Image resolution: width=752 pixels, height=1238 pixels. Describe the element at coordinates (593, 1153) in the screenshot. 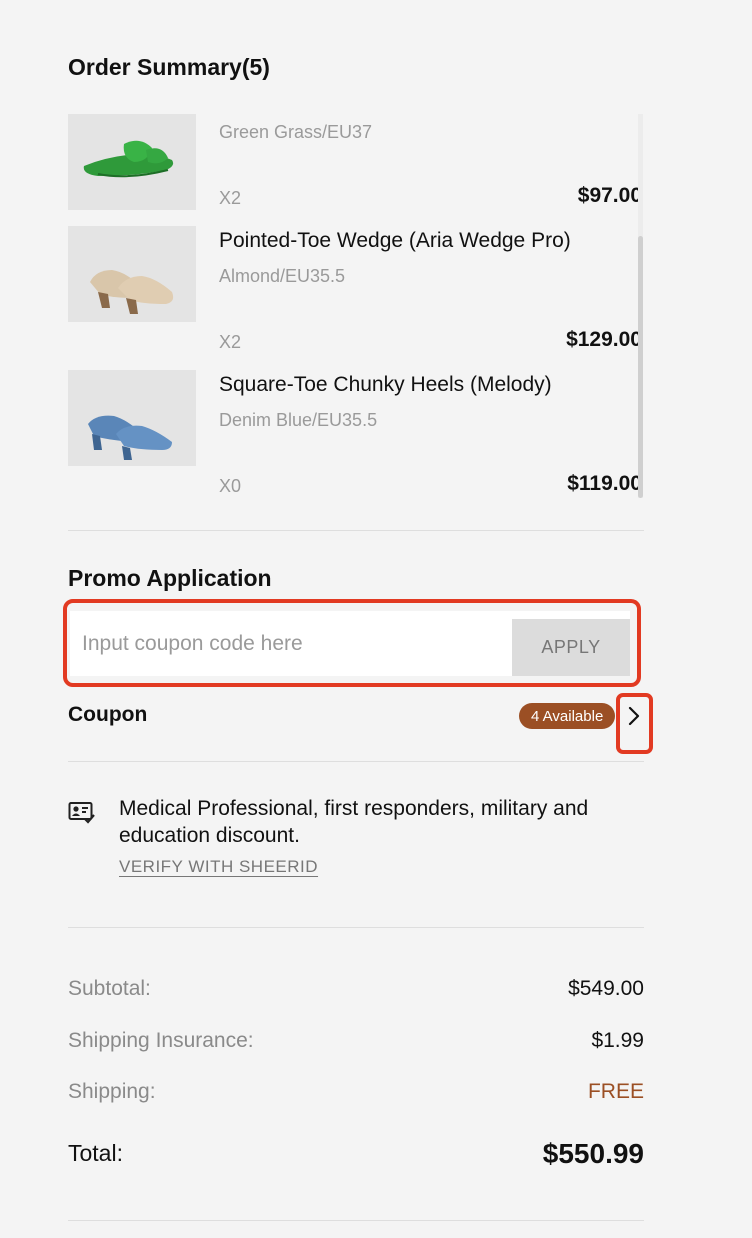

I see `total-value: $550.99` at that location.